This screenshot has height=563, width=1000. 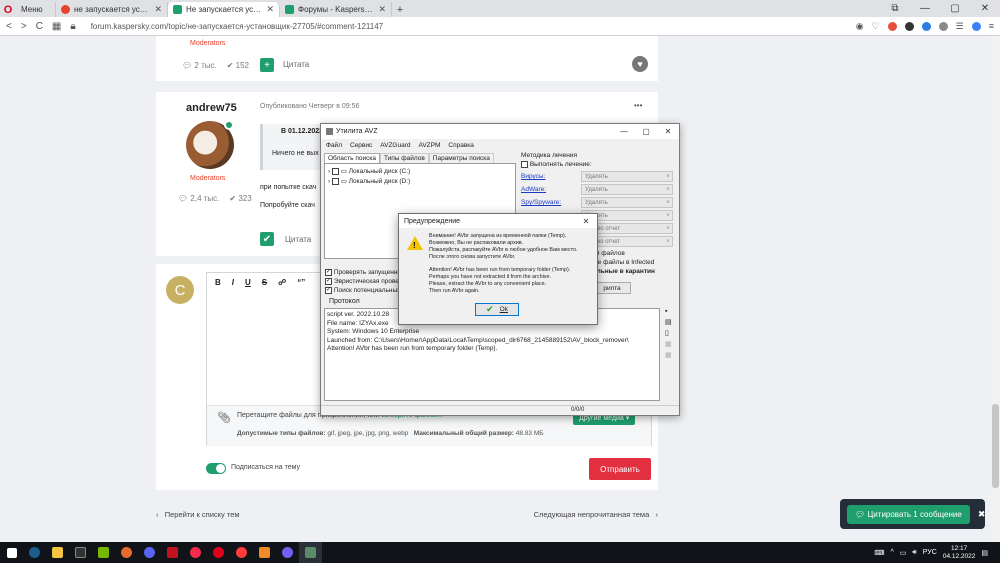 I want to click on close-icon: ✖, so click(x=982, y=514).